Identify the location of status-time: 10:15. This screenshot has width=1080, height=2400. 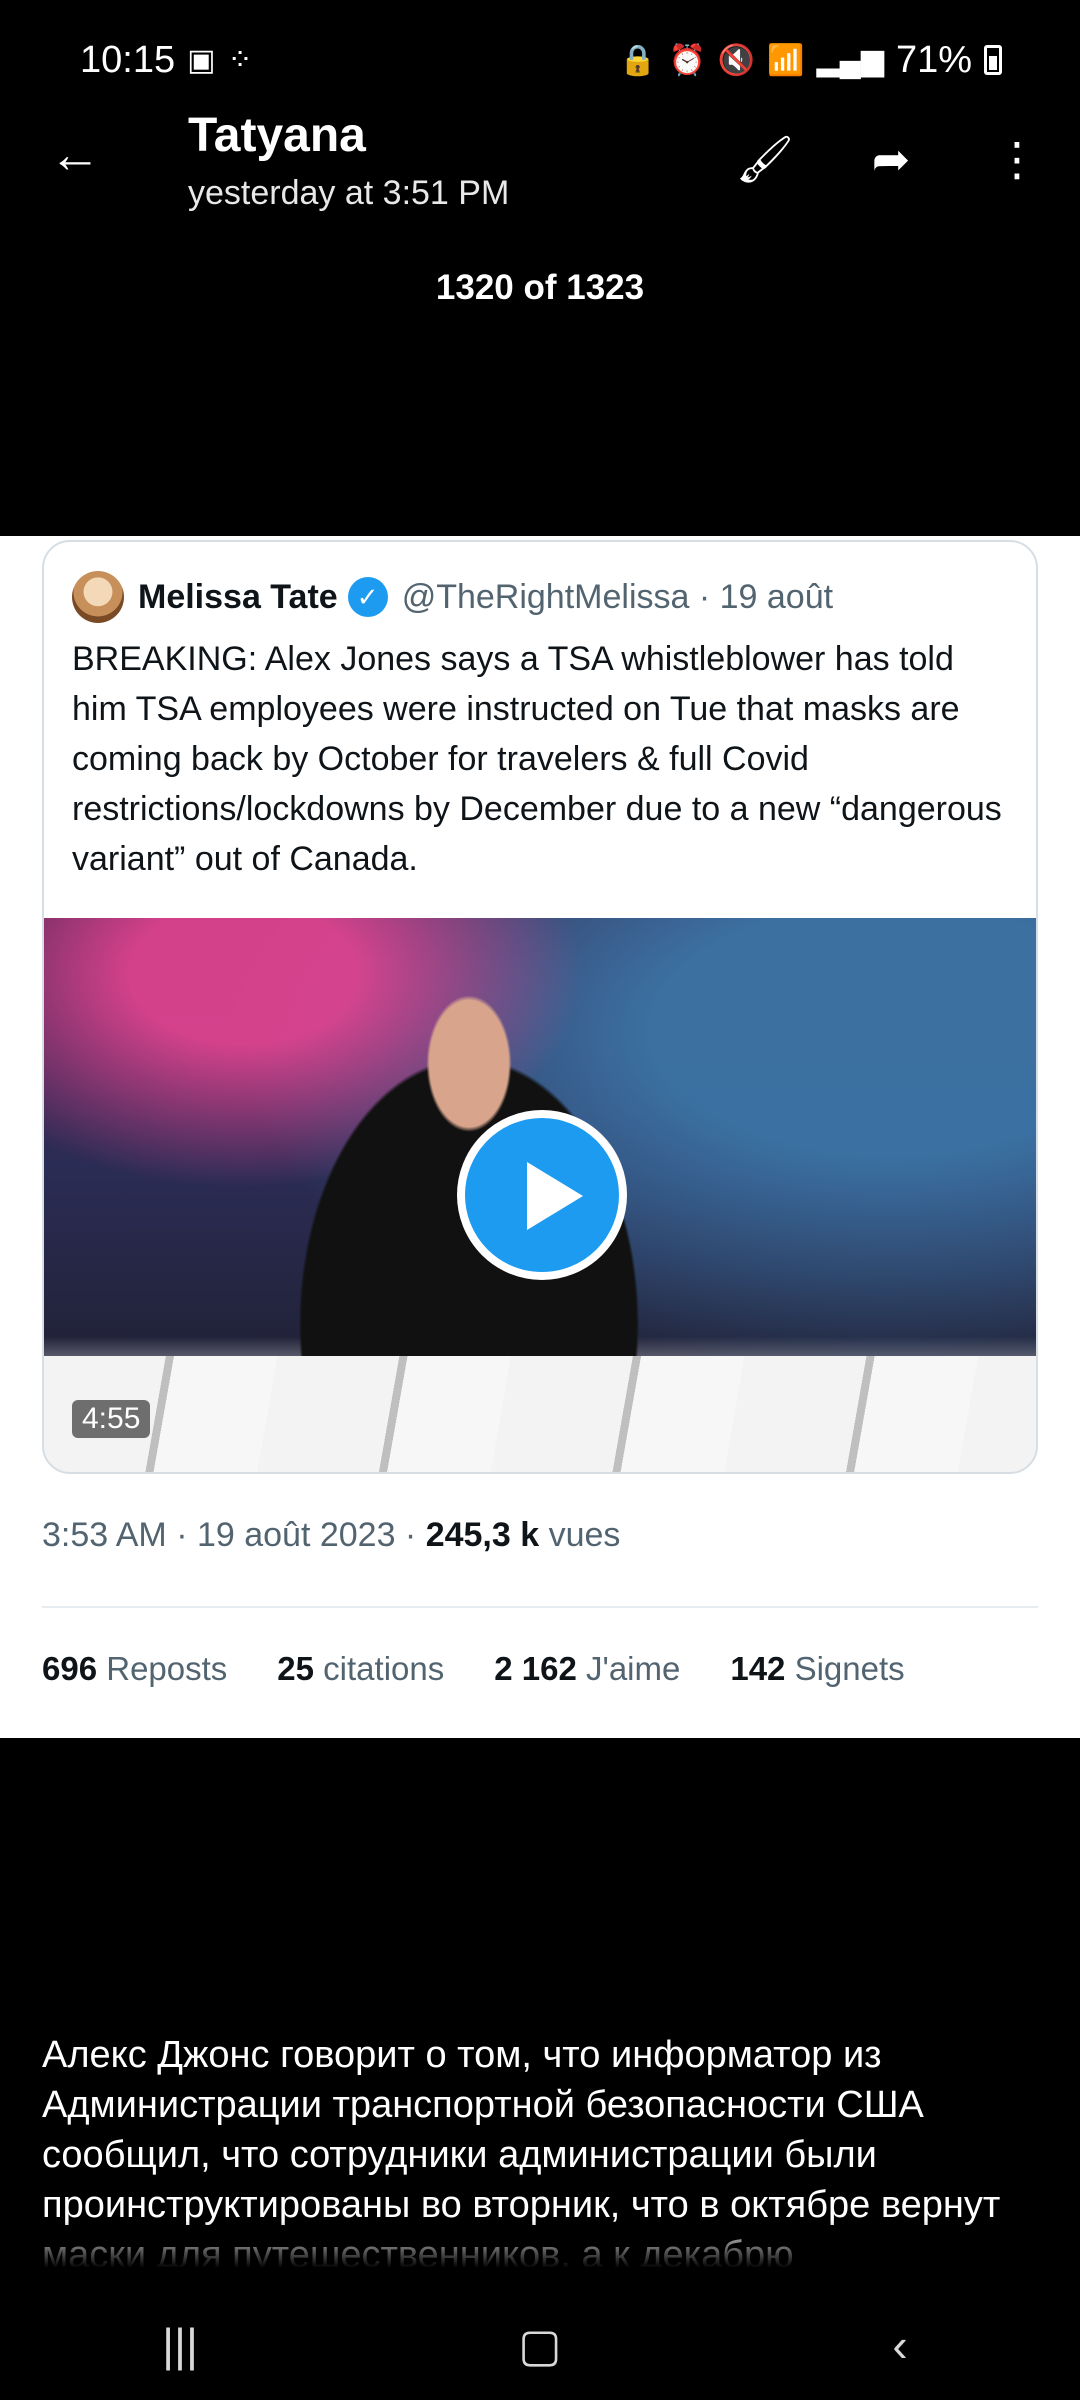
(128, 59).